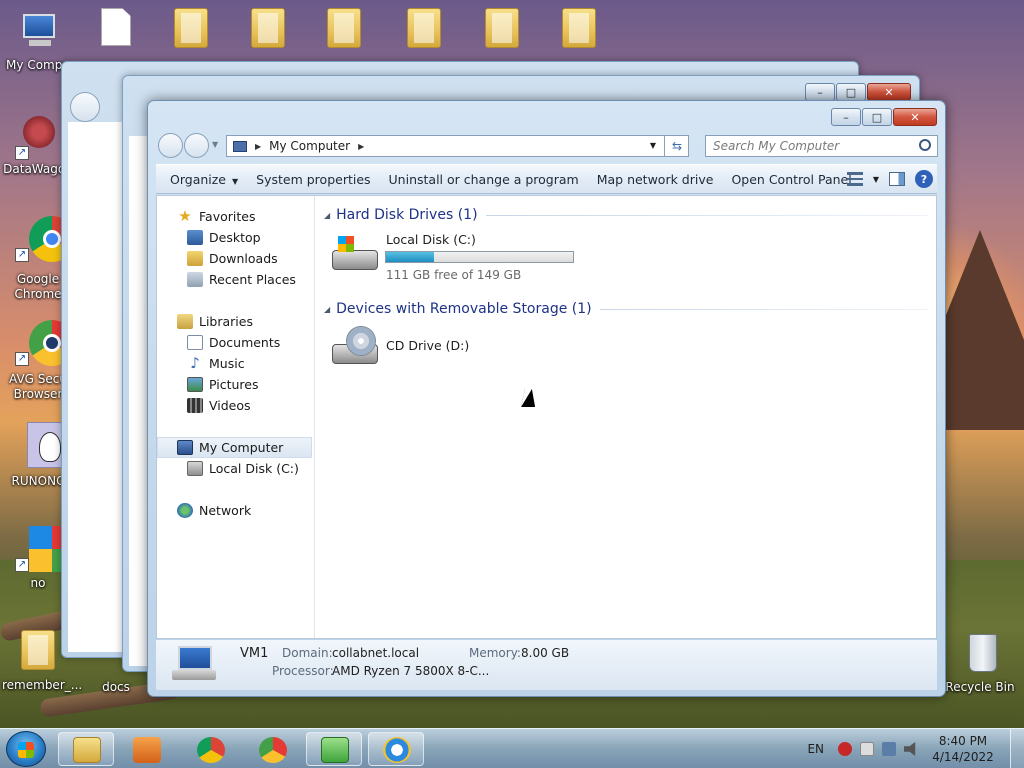  Describe the element at coordinates (854, 179) in the screenshot. I see `change-view-icon` at that location.